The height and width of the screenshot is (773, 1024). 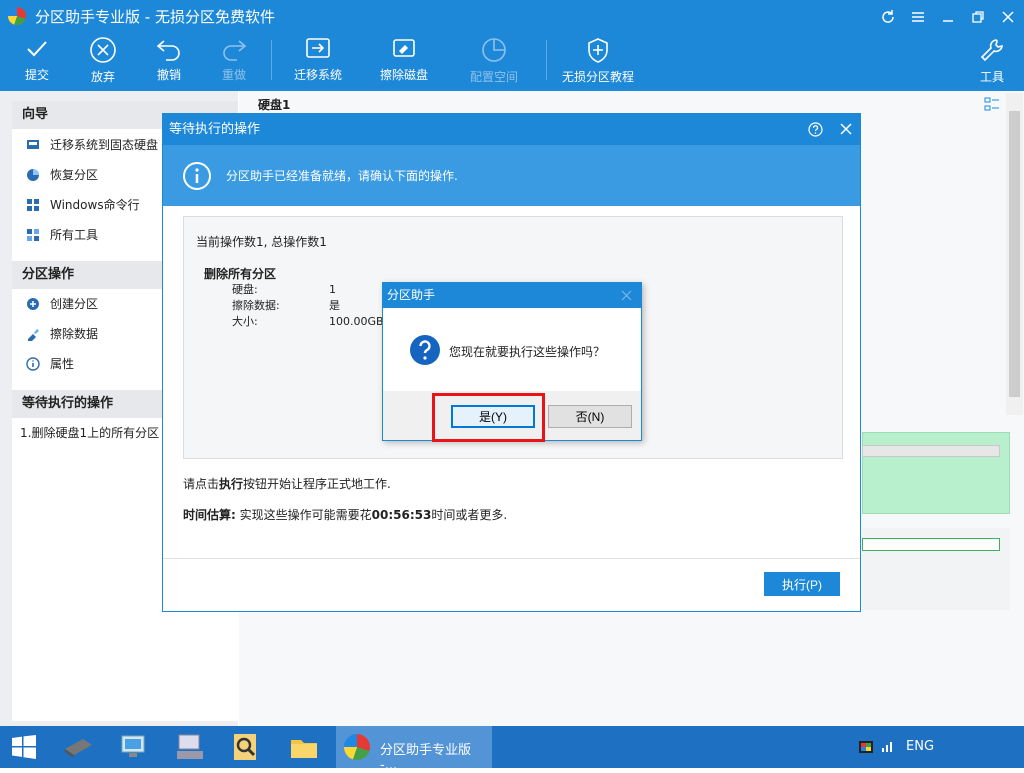 What do you see at coordinates (411, 295) in the screenshot?
I see `confirm-title: 分区助手` at bounding box center [411, 295].